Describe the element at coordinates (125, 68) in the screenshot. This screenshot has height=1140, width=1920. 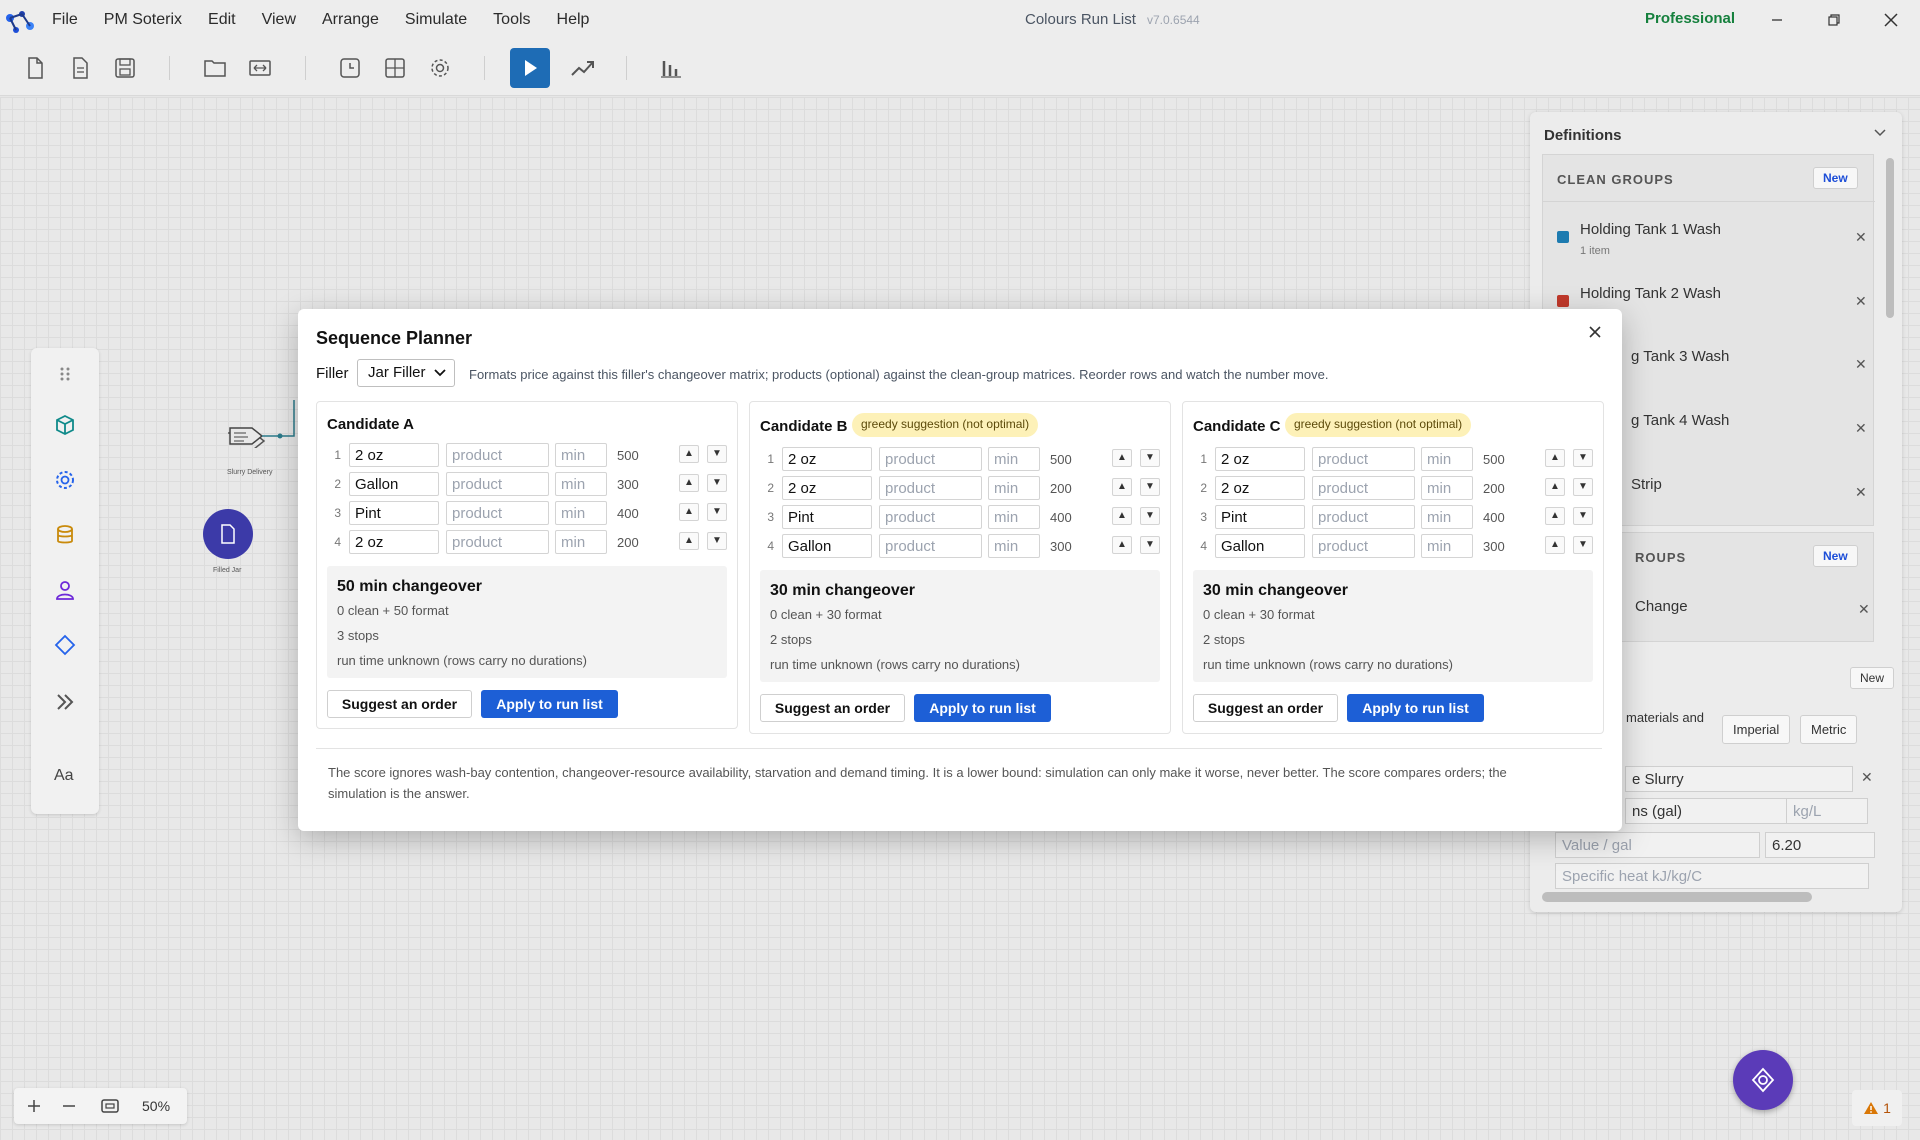
I see `save-button` at that location.